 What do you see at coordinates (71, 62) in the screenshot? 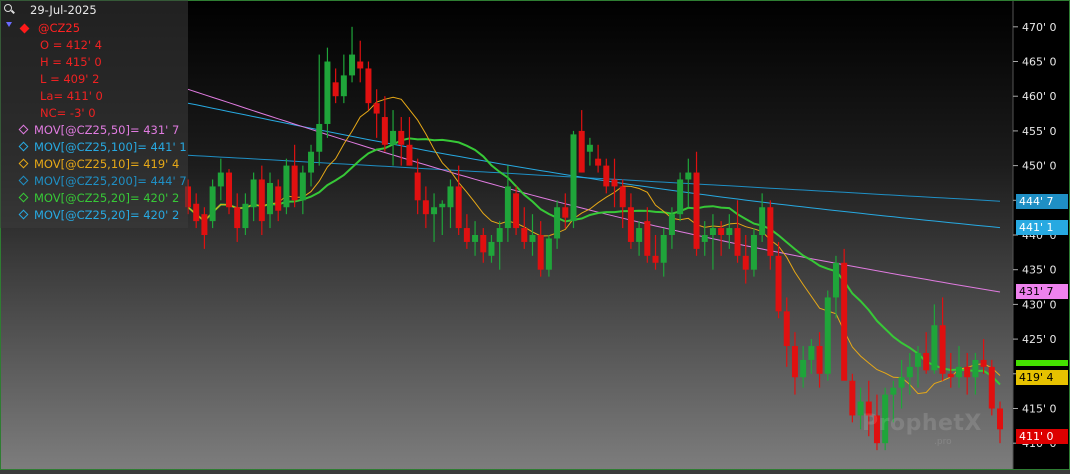
I see `high-value: H = 415' 0` at bounding box center [71, 62].